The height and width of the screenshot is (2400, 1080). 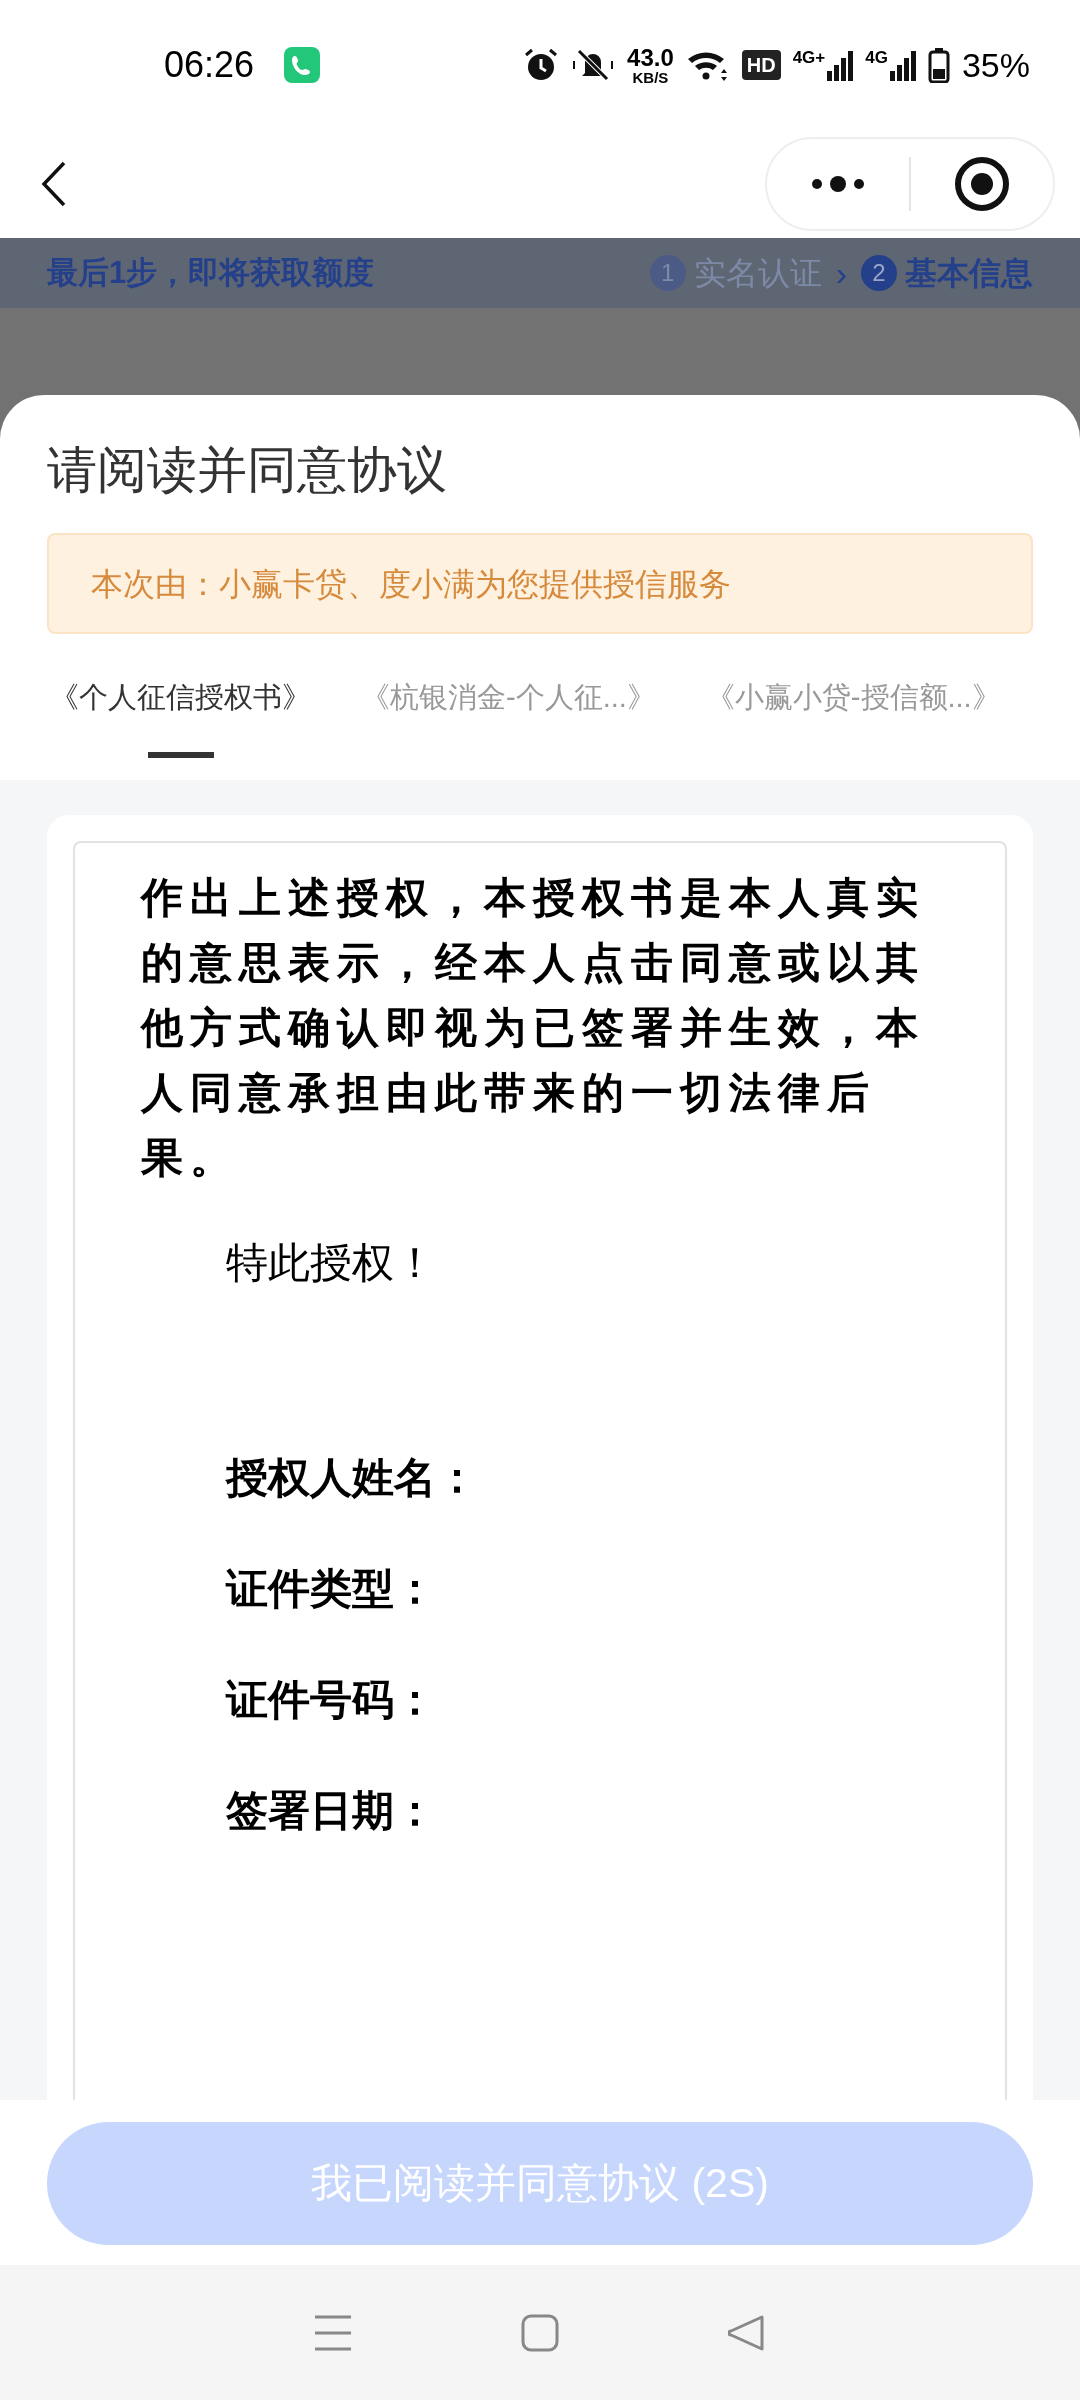 I want to click on signature-field-label: 签署日期：, so click(x=331, y=1811).